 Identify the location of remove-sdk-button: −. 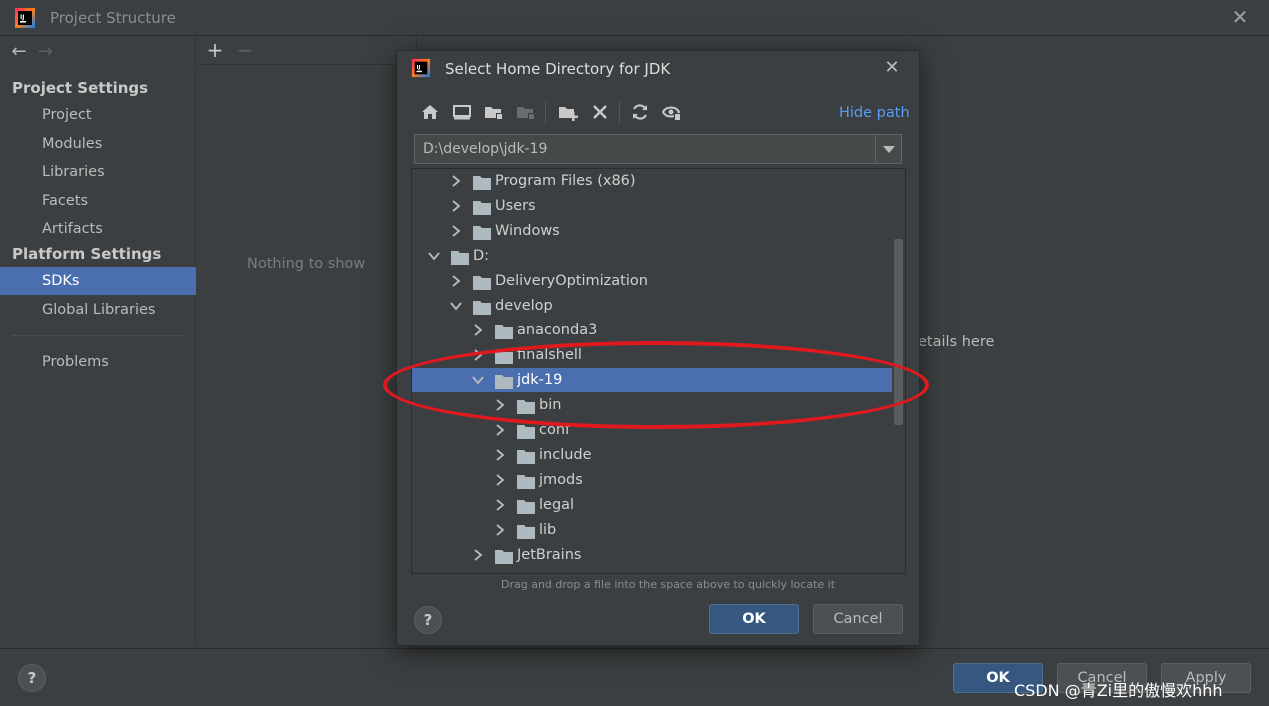
(245, 50).